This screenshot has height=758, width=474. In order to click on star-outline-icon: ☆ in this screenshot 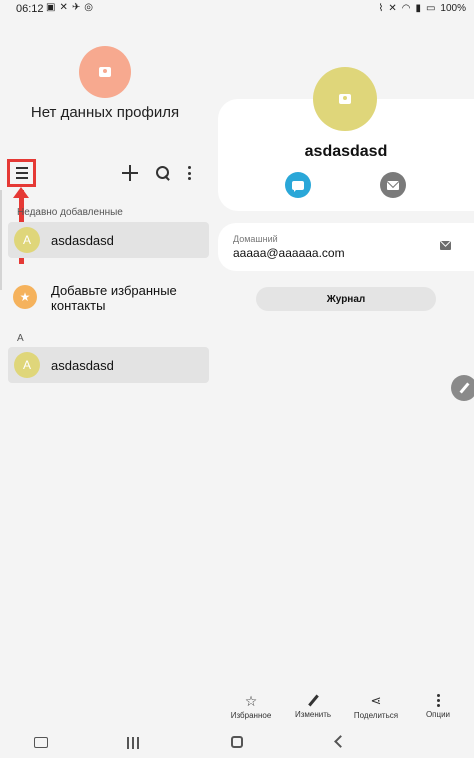, I will do `click(251, 701)`.